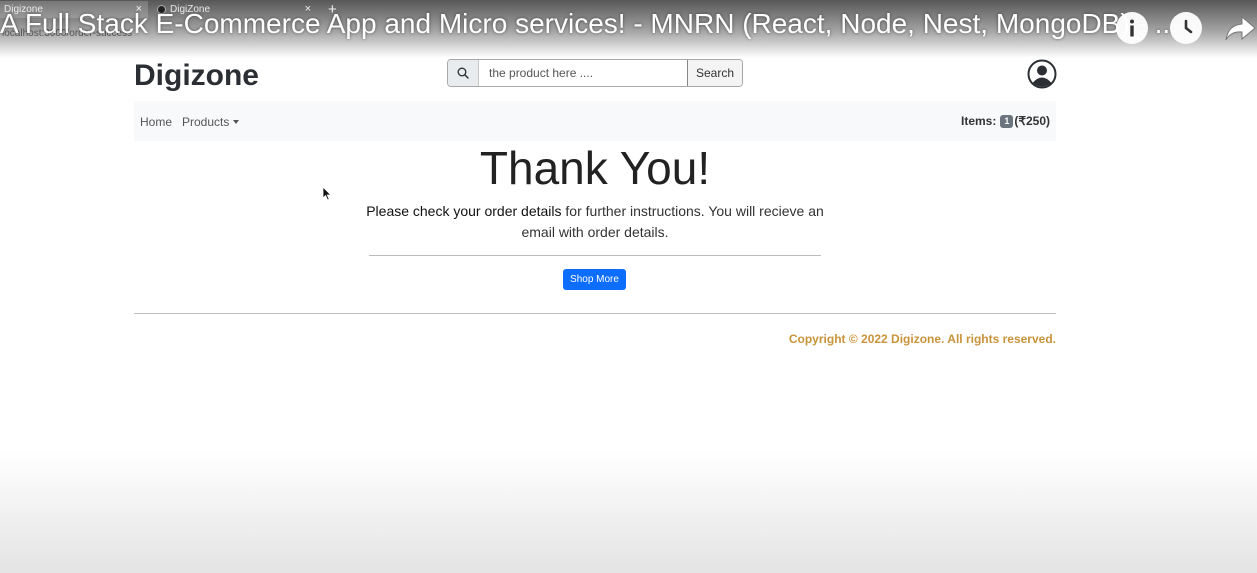  I want to click on divider, so click(595, 255).